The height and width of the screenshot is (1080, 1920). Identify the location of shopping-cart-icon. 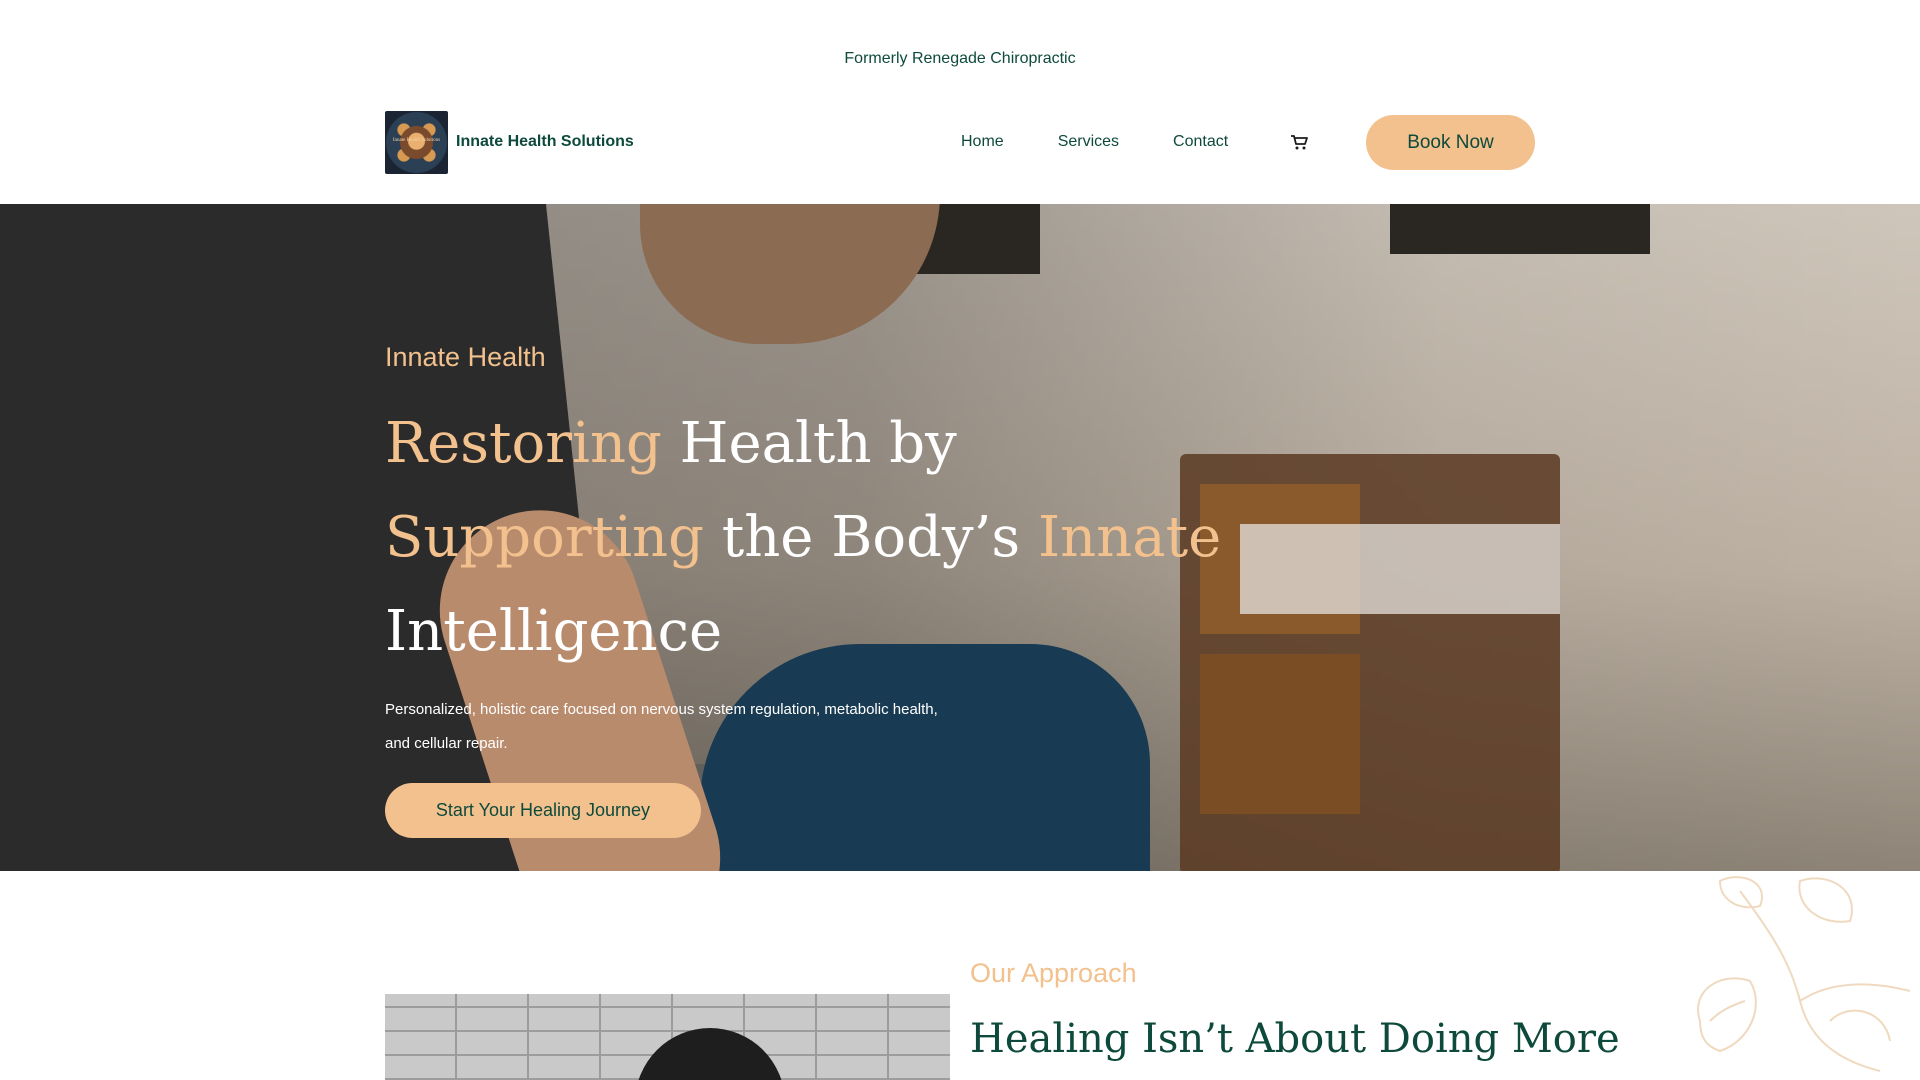
(1299, 142).